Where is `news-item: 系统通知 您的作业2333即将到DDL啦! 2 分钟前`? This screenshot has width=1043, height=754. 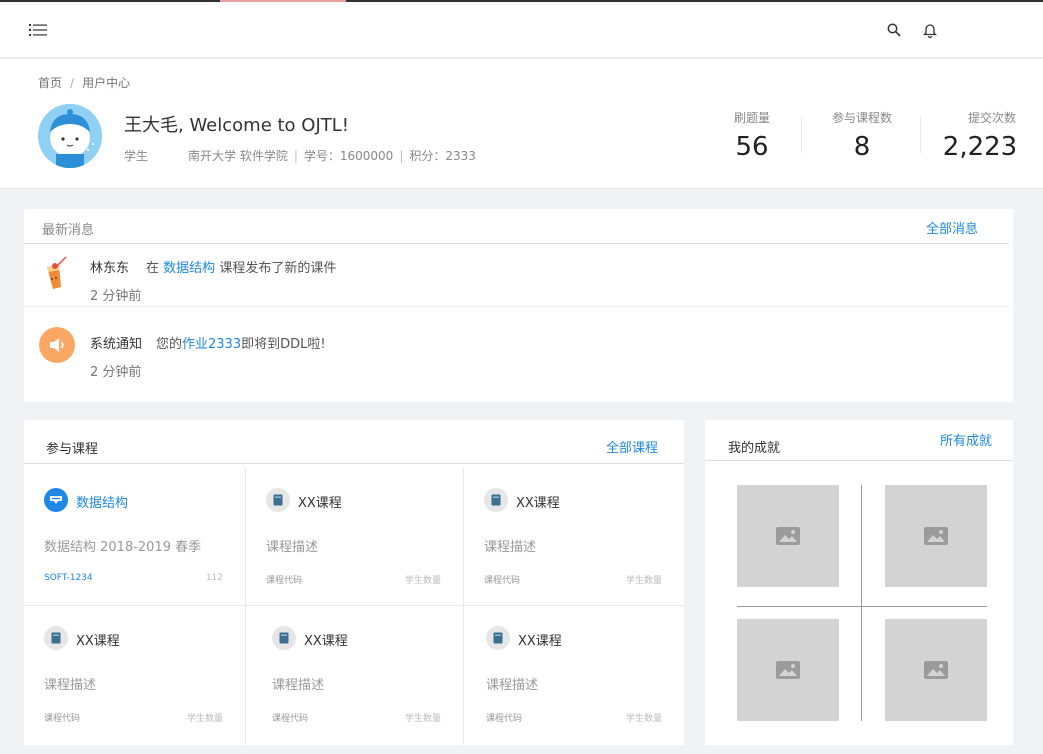
news-item: 系统通知 您的作业2333即将到DDL啦! 2 分钟前 is located at coordinates (516, 356).